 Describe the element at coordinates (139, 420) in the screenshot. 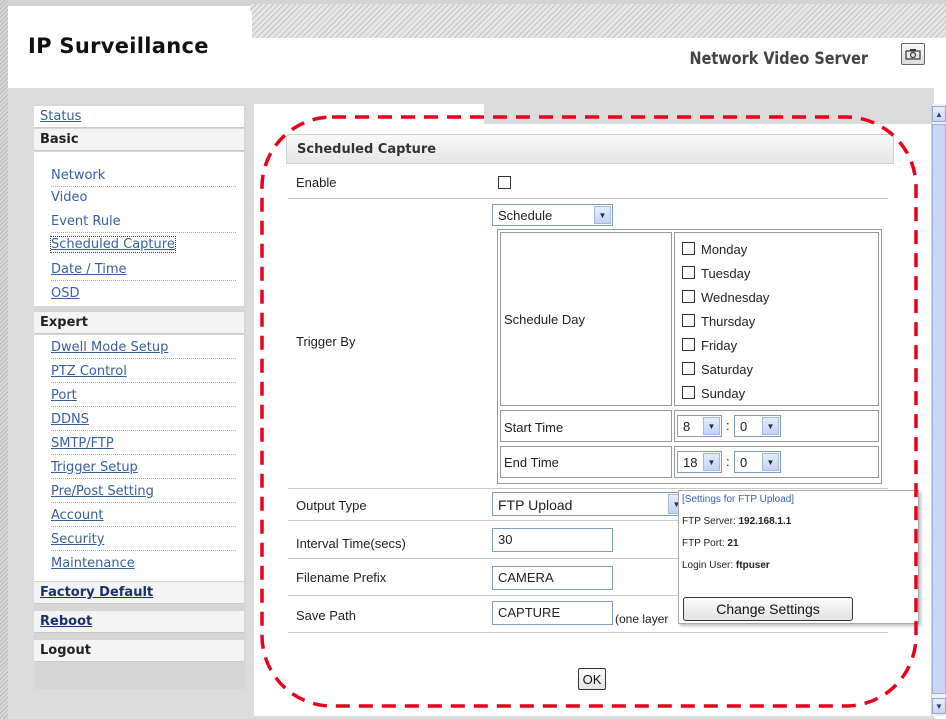

I see `sidebar-item-ddns: DDNS` at that location.